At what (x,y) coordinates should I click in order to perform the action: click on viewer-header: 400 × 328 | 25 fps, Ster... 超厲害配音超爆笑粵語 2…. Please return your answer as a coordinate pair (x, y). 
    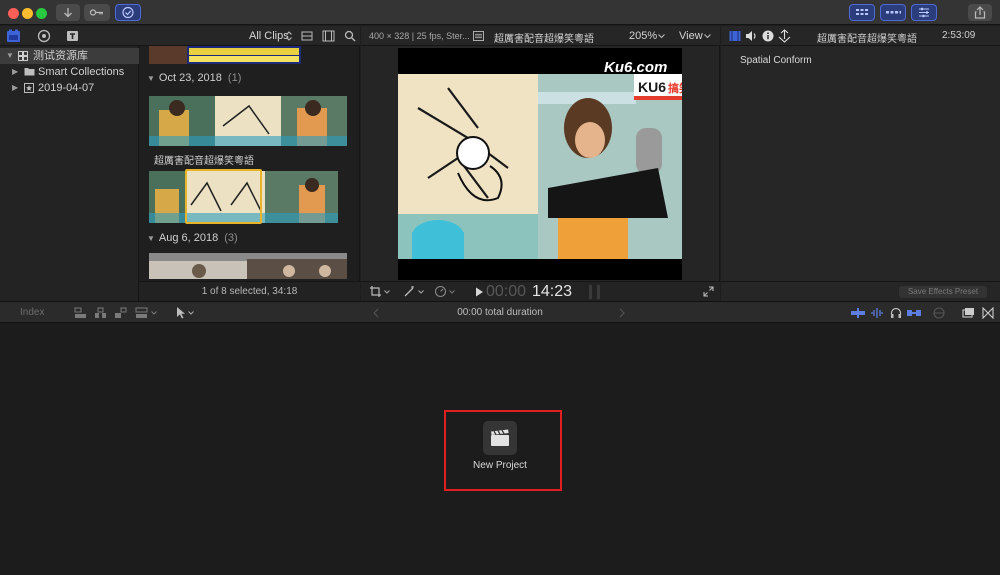
    Looking at the image, I should click on (540, 36).